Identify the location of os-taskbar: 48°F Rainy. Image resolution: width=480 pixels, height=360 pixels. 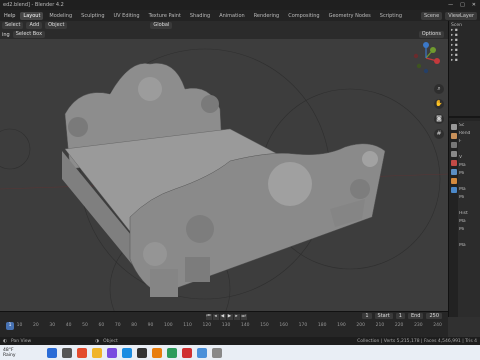
(240, 352).